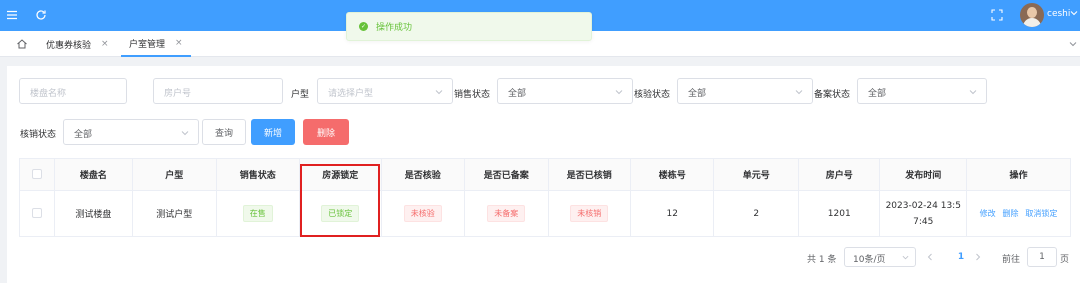 The height and width of the screenshot is (283, 1080). I want to click on column-header: 房户号, so click(839, 174).